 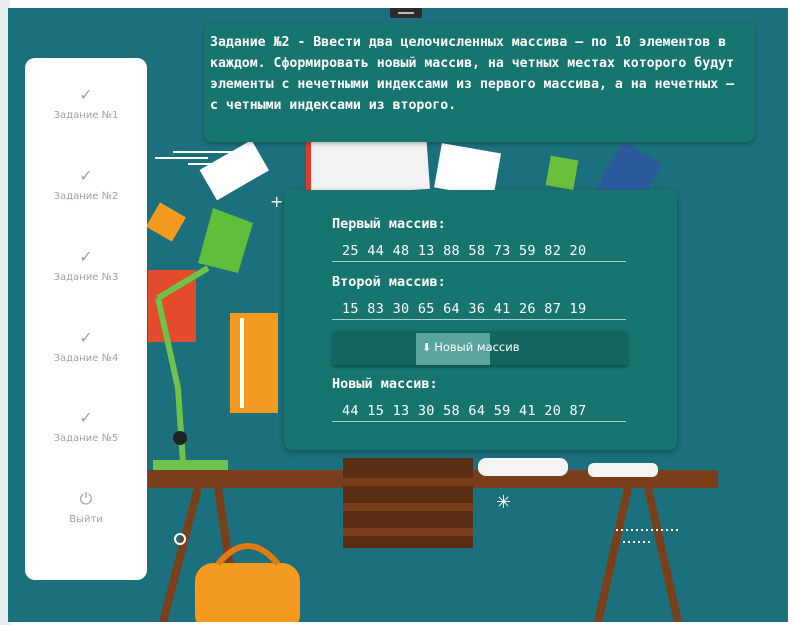 I want to click on sidebar-item-label: Задание №1, so click(x=86, y=115).